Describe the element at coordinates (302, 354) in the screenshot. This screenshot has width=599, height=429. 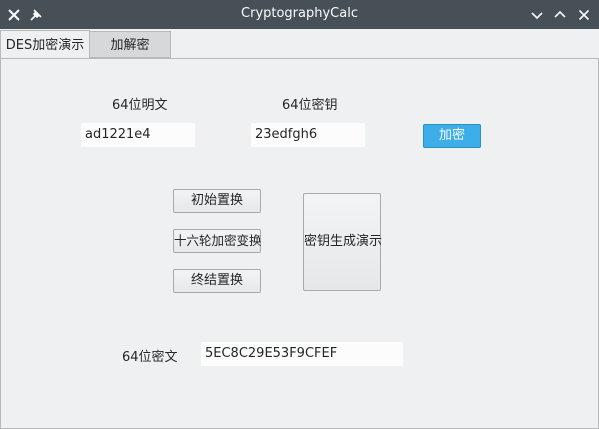
I see `ciphertext-output: 5EC8C29E53F9CFEF` at that location.